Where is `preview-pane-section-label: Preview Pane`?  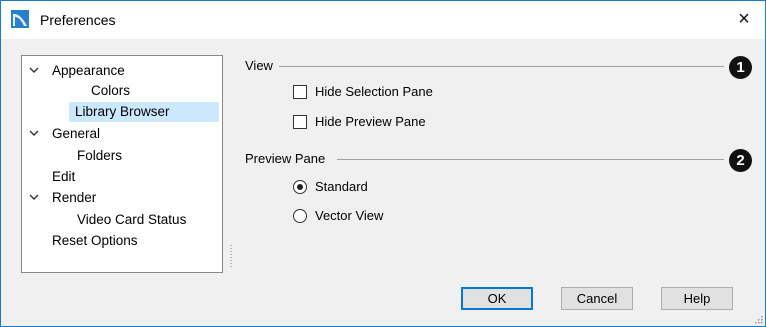 preview-pane-section-label: Preview Pane is located at coordinates (285, 158).